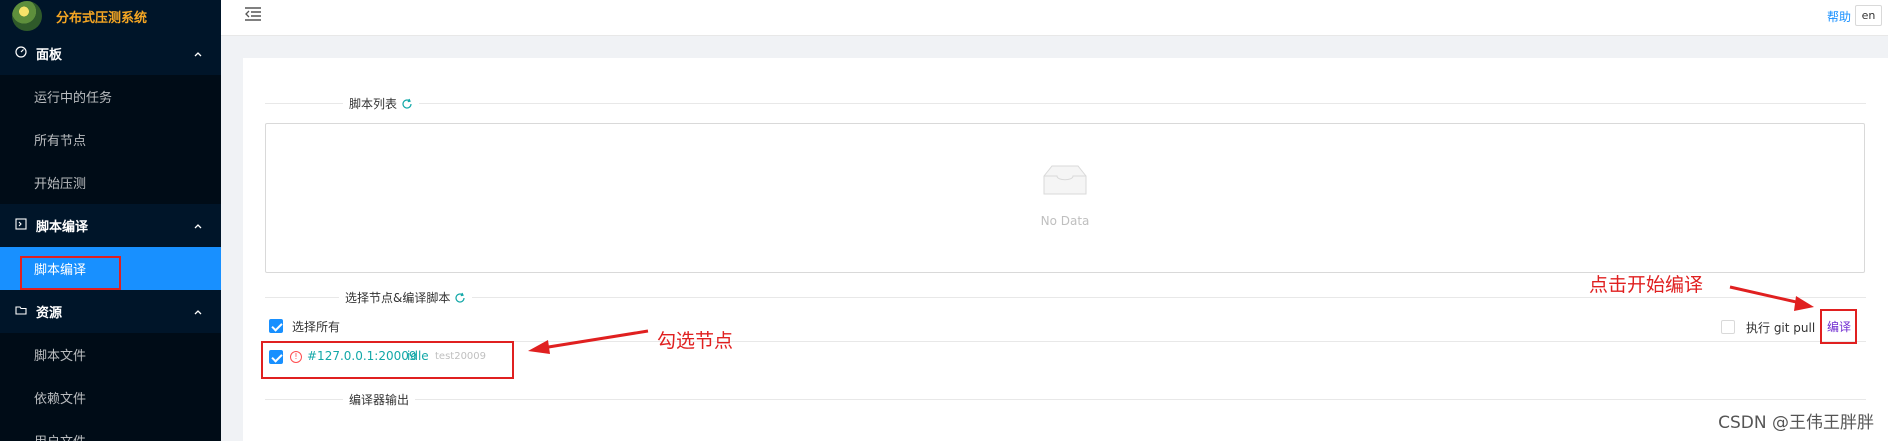  I want to click on annotation-select-hint: 勾选节点, so click(695, 341).